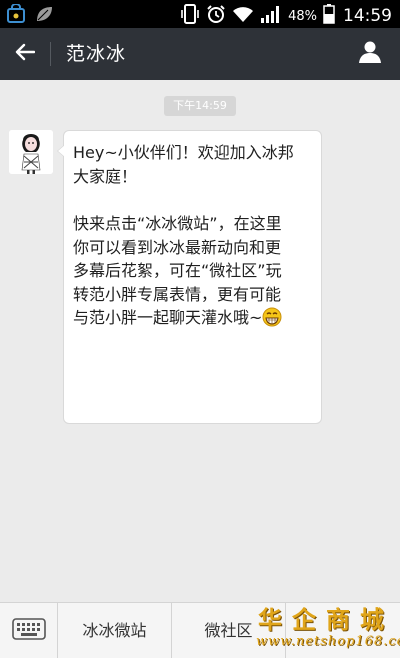 This screenshot has width=400, height=658. What do you see at coordinates (177, 247) in the screenshot?
I see `message-line: 你可以看到冰冰最新动向和更` at bounding box center [177, 247].